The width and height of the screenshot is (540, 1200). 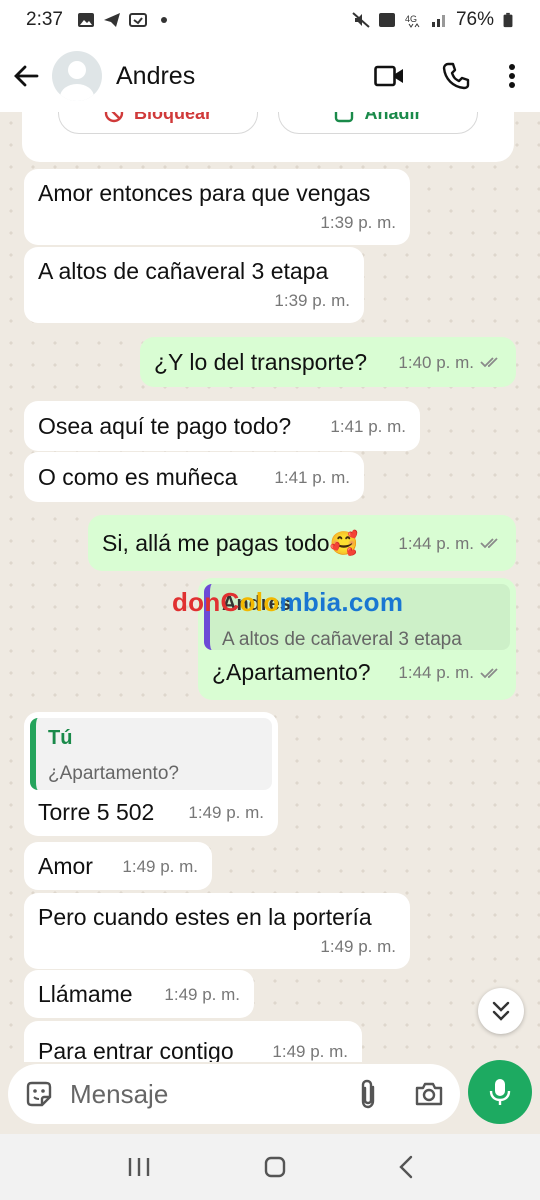 I want to click on sticker-icon, so click(x=39, y=1094).